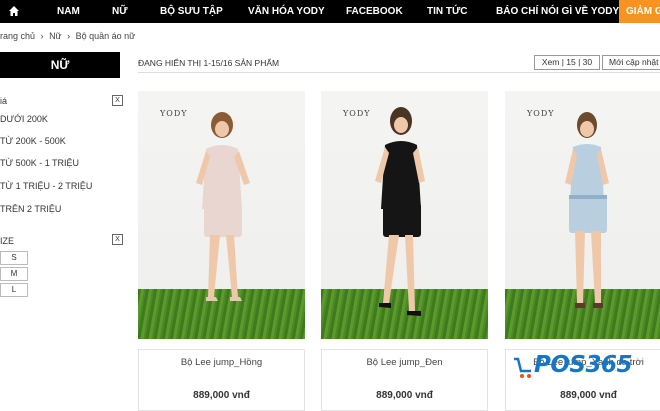 This screenshot has height=411, width=660. What do you see at coordinates (14, 11) in the screenshot?
I see `home-icon` at bounding box center [14, 11].